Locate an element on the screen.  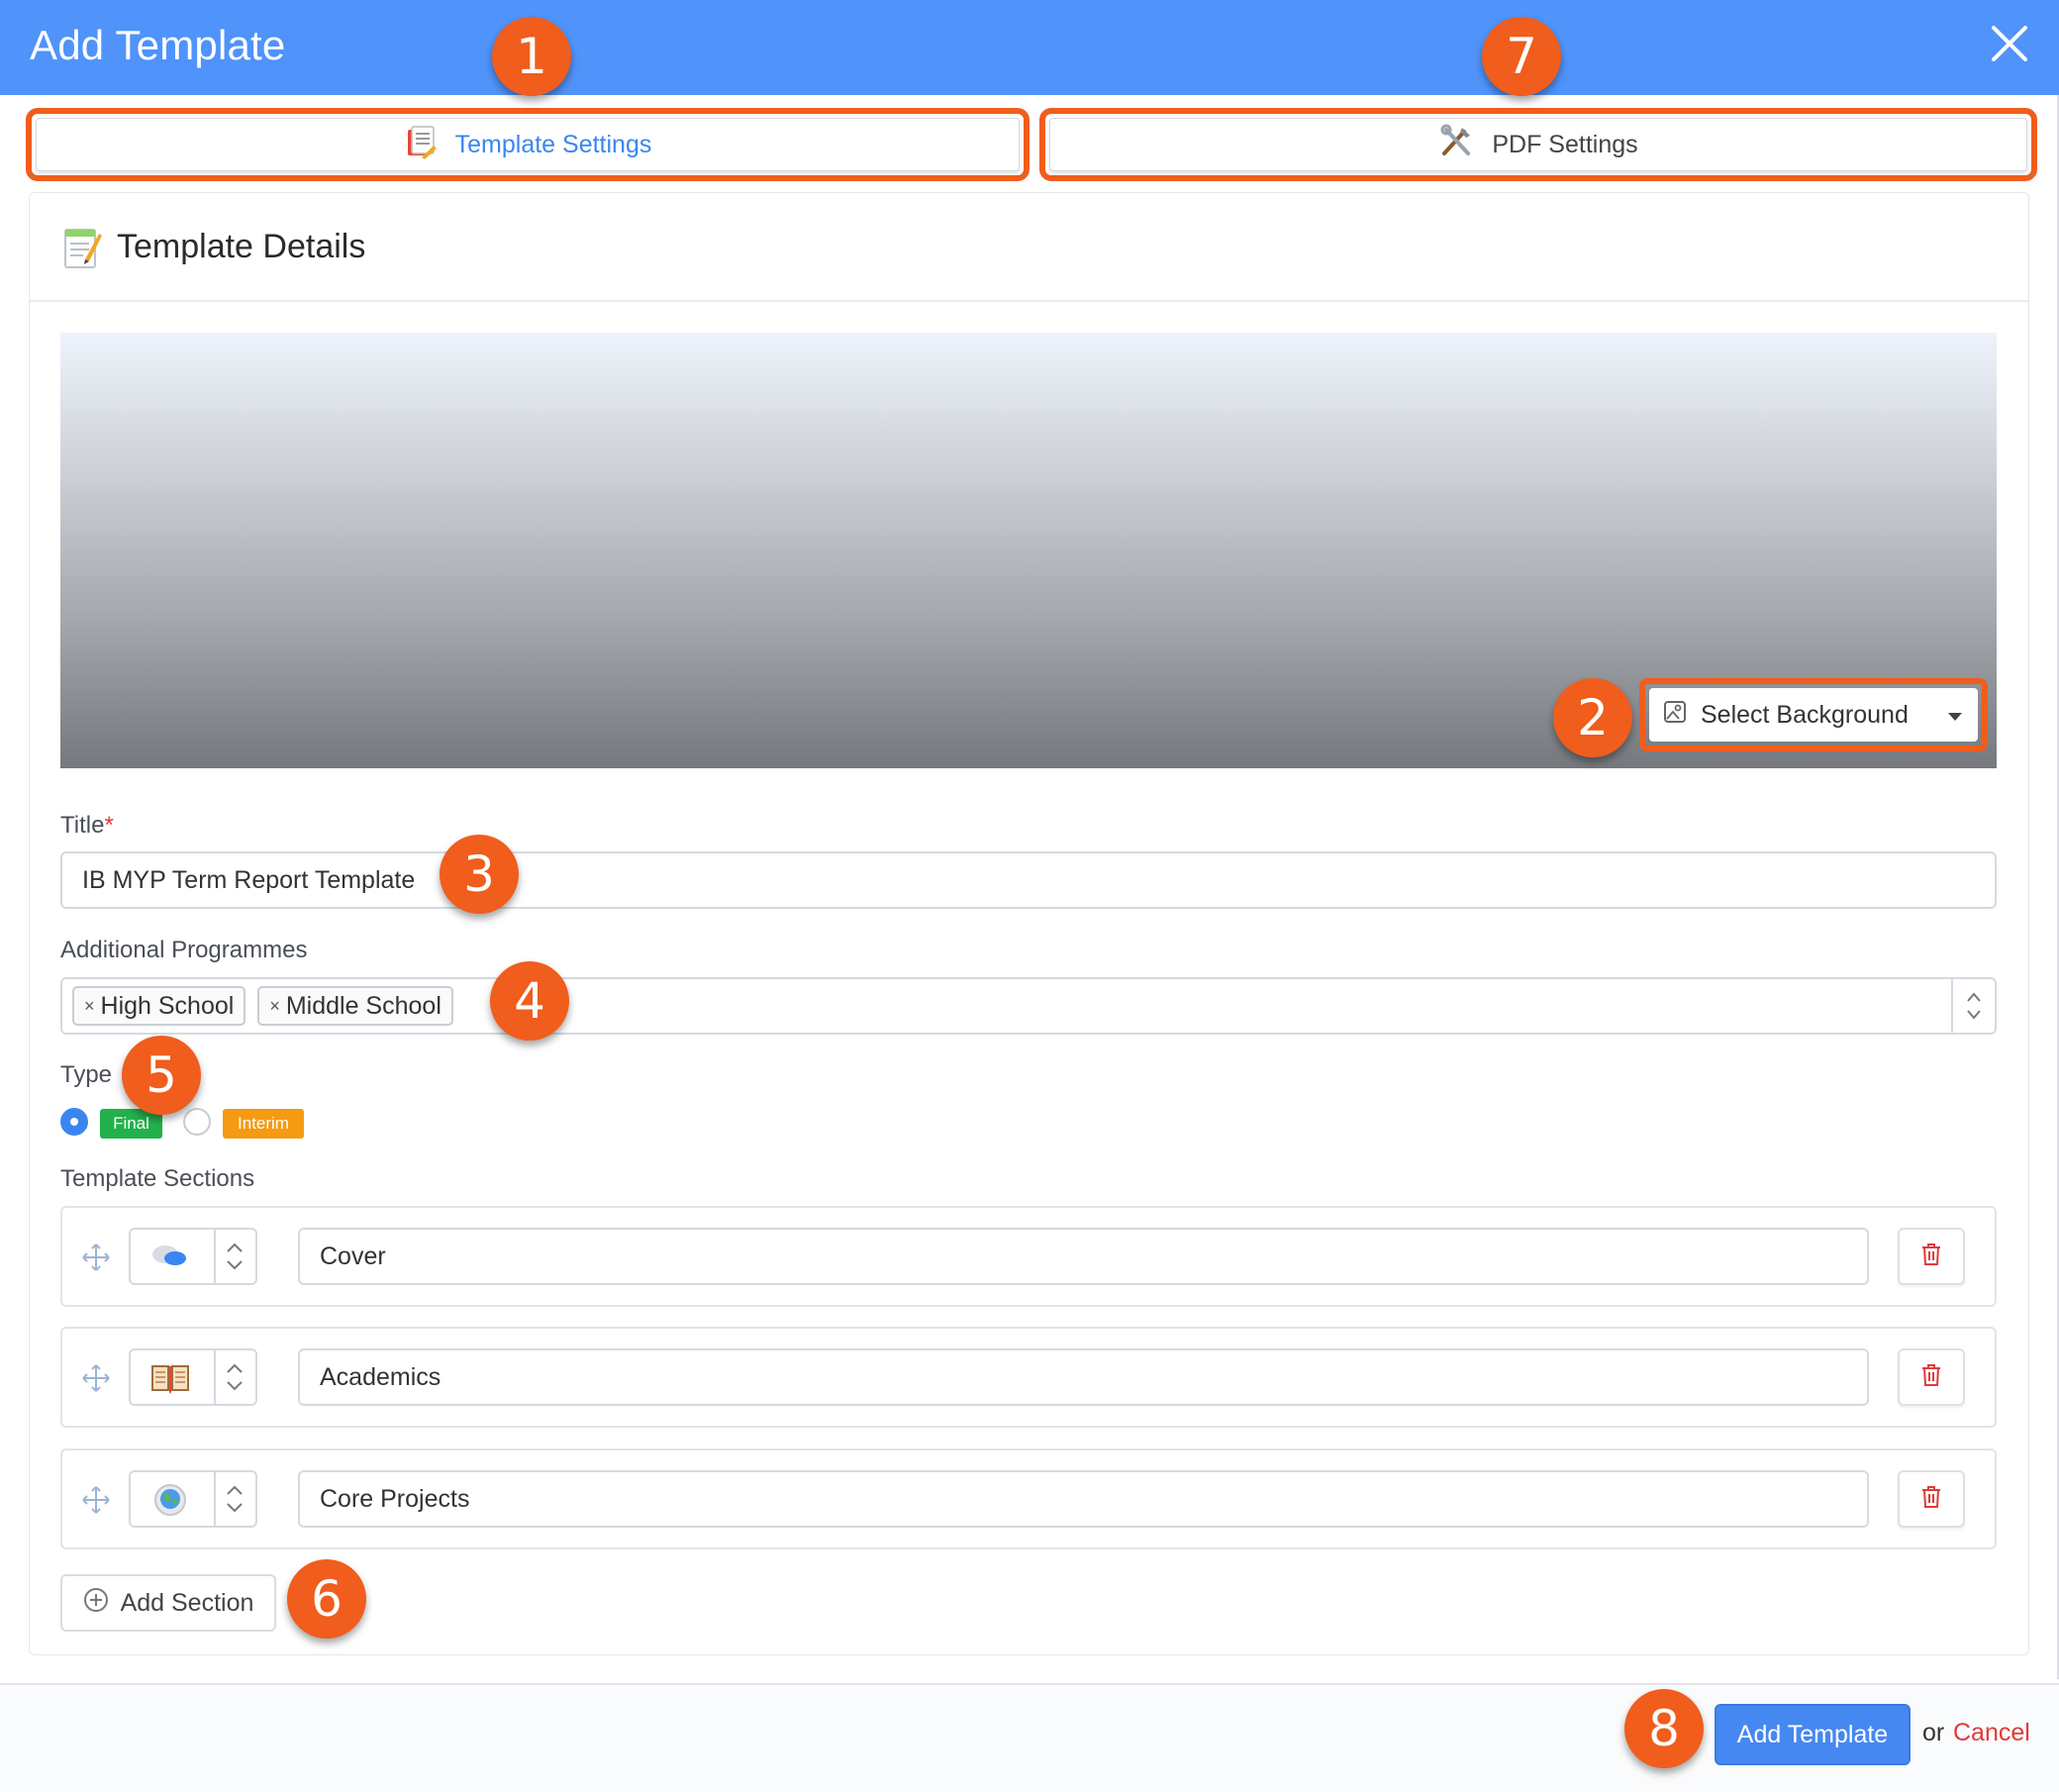
callout-4: 4 is located at coordinates (529, 1001).